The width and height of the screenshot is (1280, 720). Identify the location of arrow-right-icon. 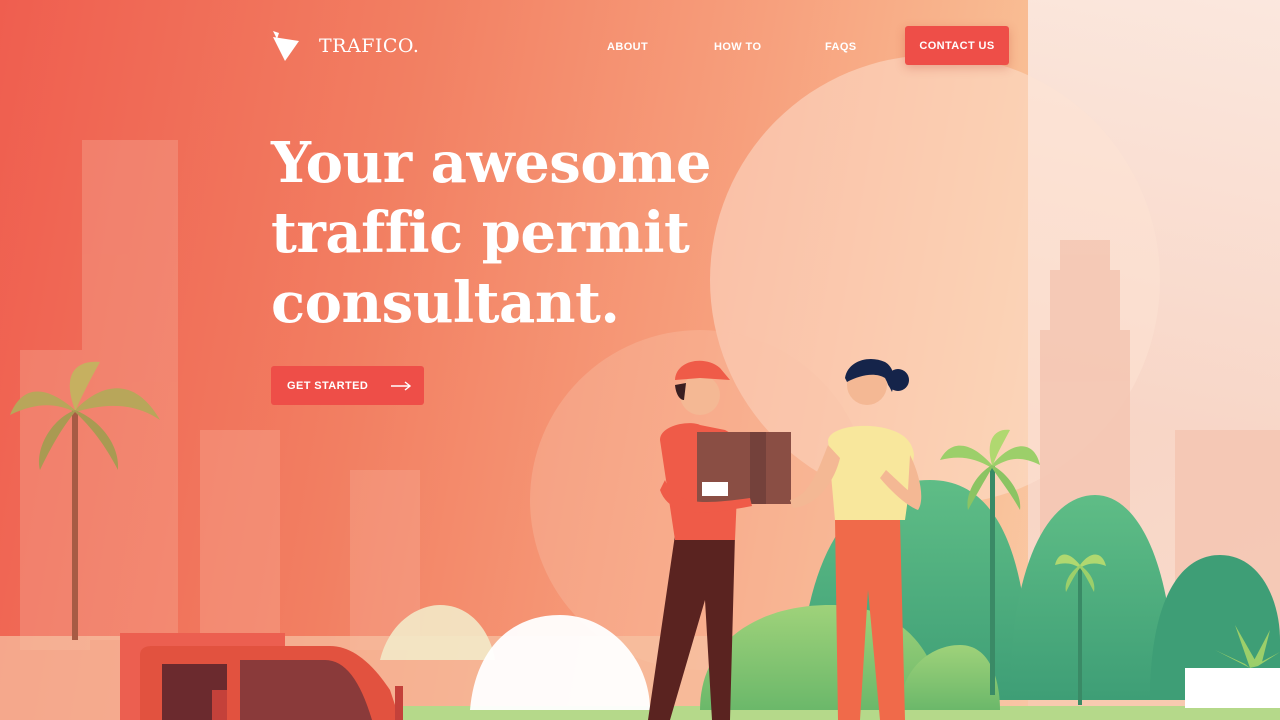
(401, 385).